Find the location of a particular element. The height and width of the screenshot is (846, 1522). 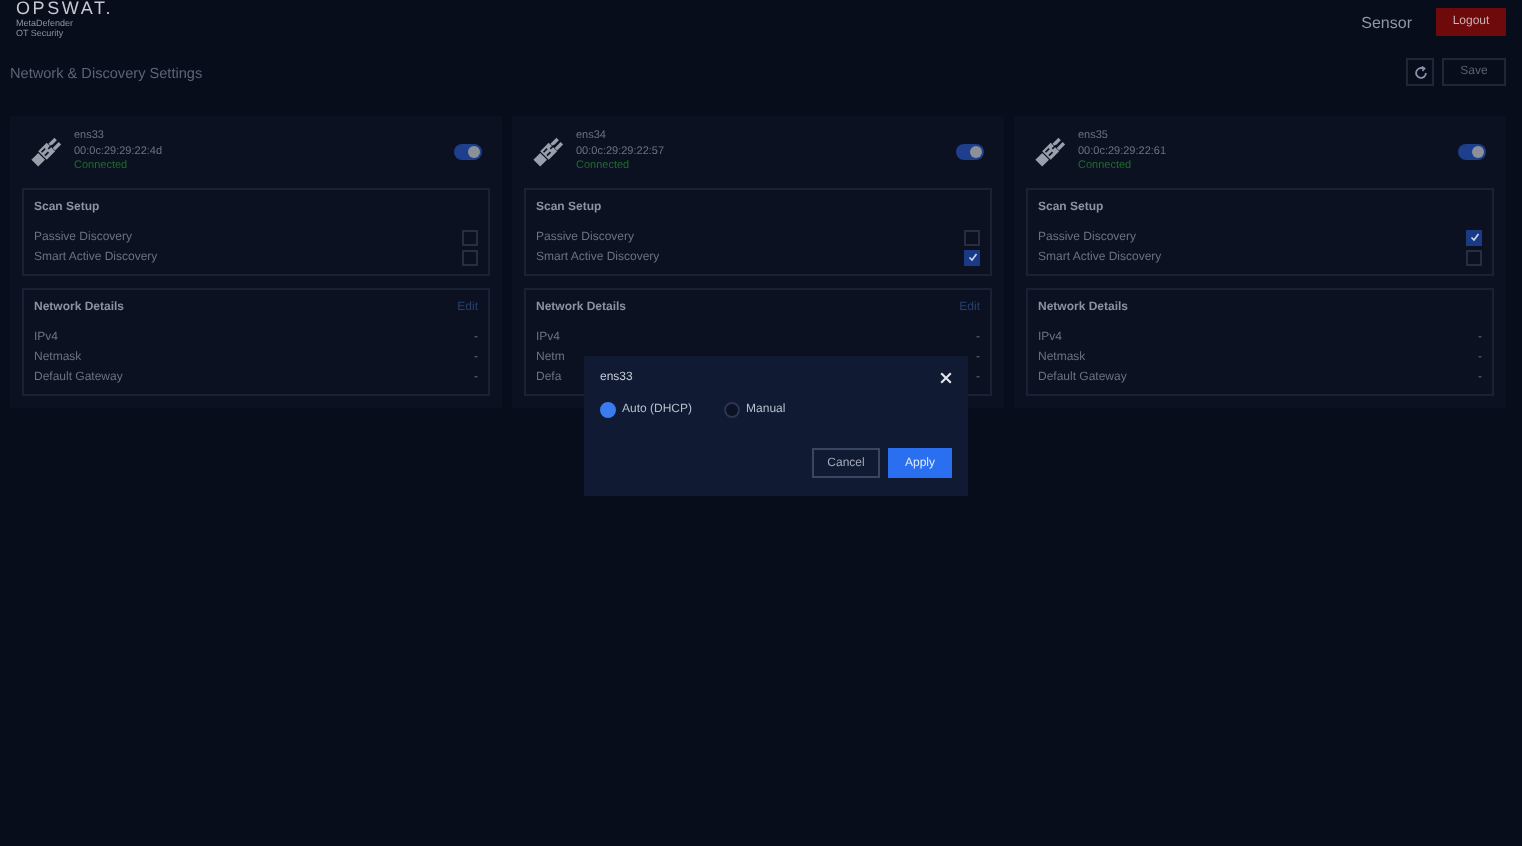

close-button is located at coordinates (945, 377).